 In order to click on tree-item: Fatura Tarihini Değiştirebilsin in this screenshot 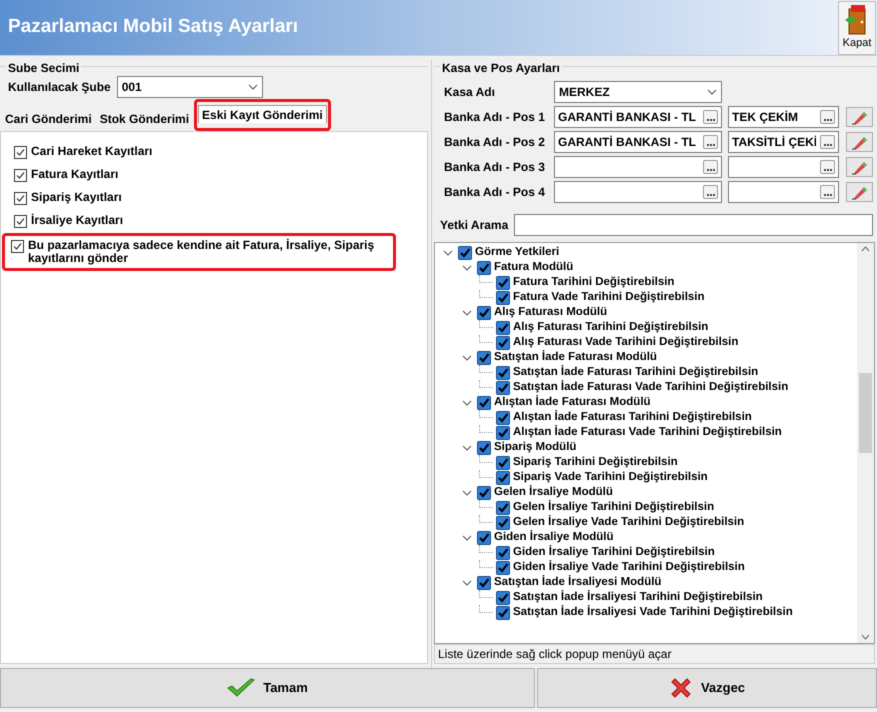, I will do `click(593, 282)`.